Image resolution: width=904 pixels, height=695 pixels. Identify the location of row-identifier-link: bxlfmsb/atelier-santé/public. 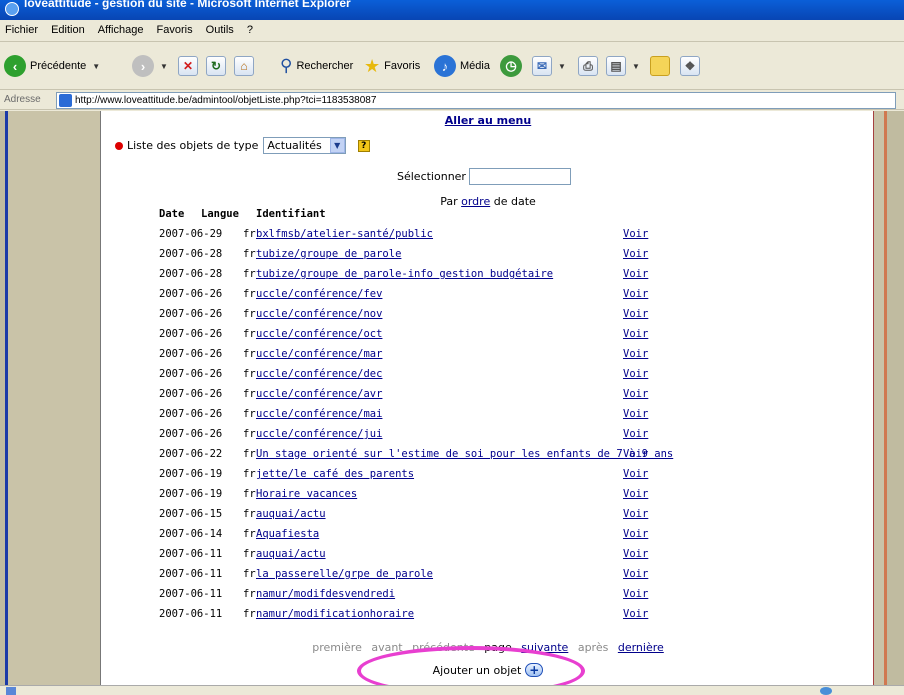
(344, 234).